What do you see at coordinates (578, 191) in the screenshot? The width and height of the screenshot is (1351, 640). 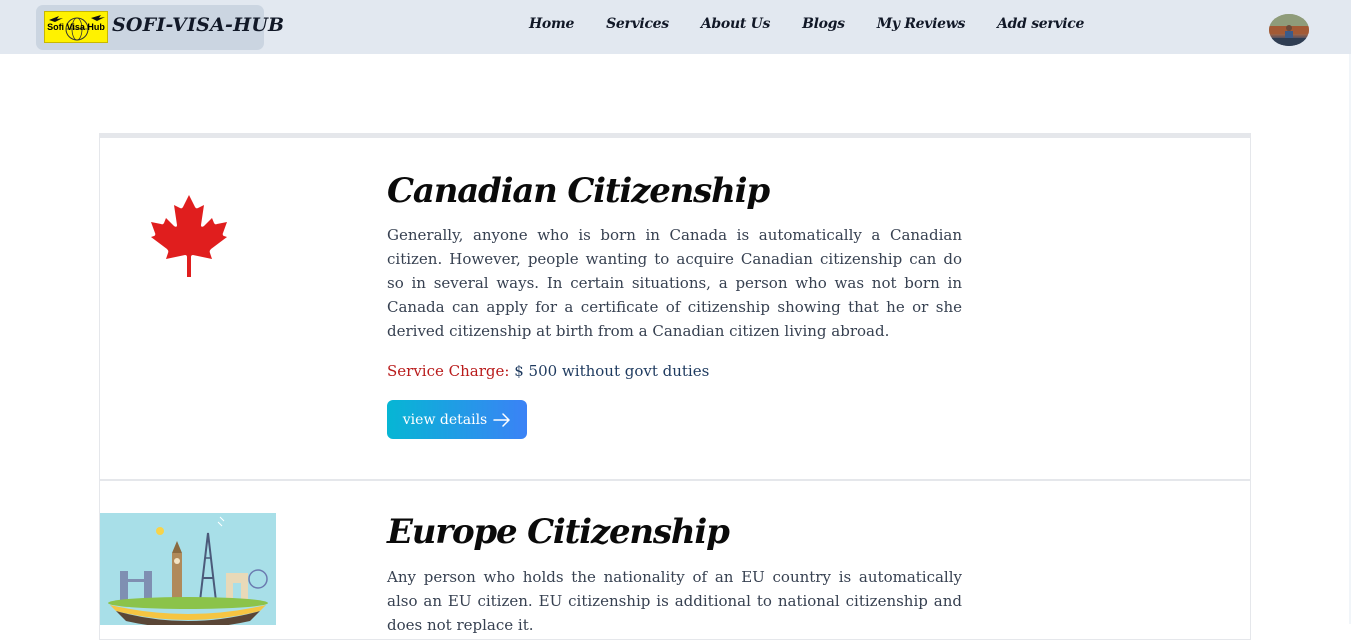 I see `service-title: Canadian Citizenship` at bounding box center [578, 191].